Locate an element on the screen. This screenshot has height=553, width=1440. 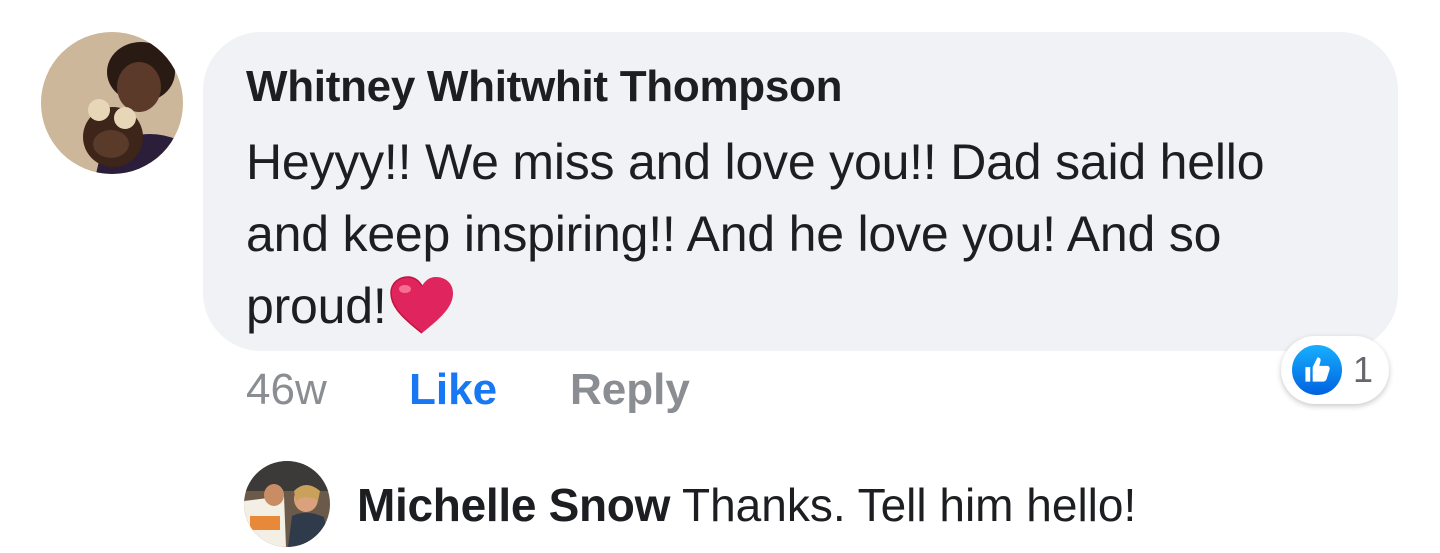
commenter-avatar is located at coordinates (112, 103).